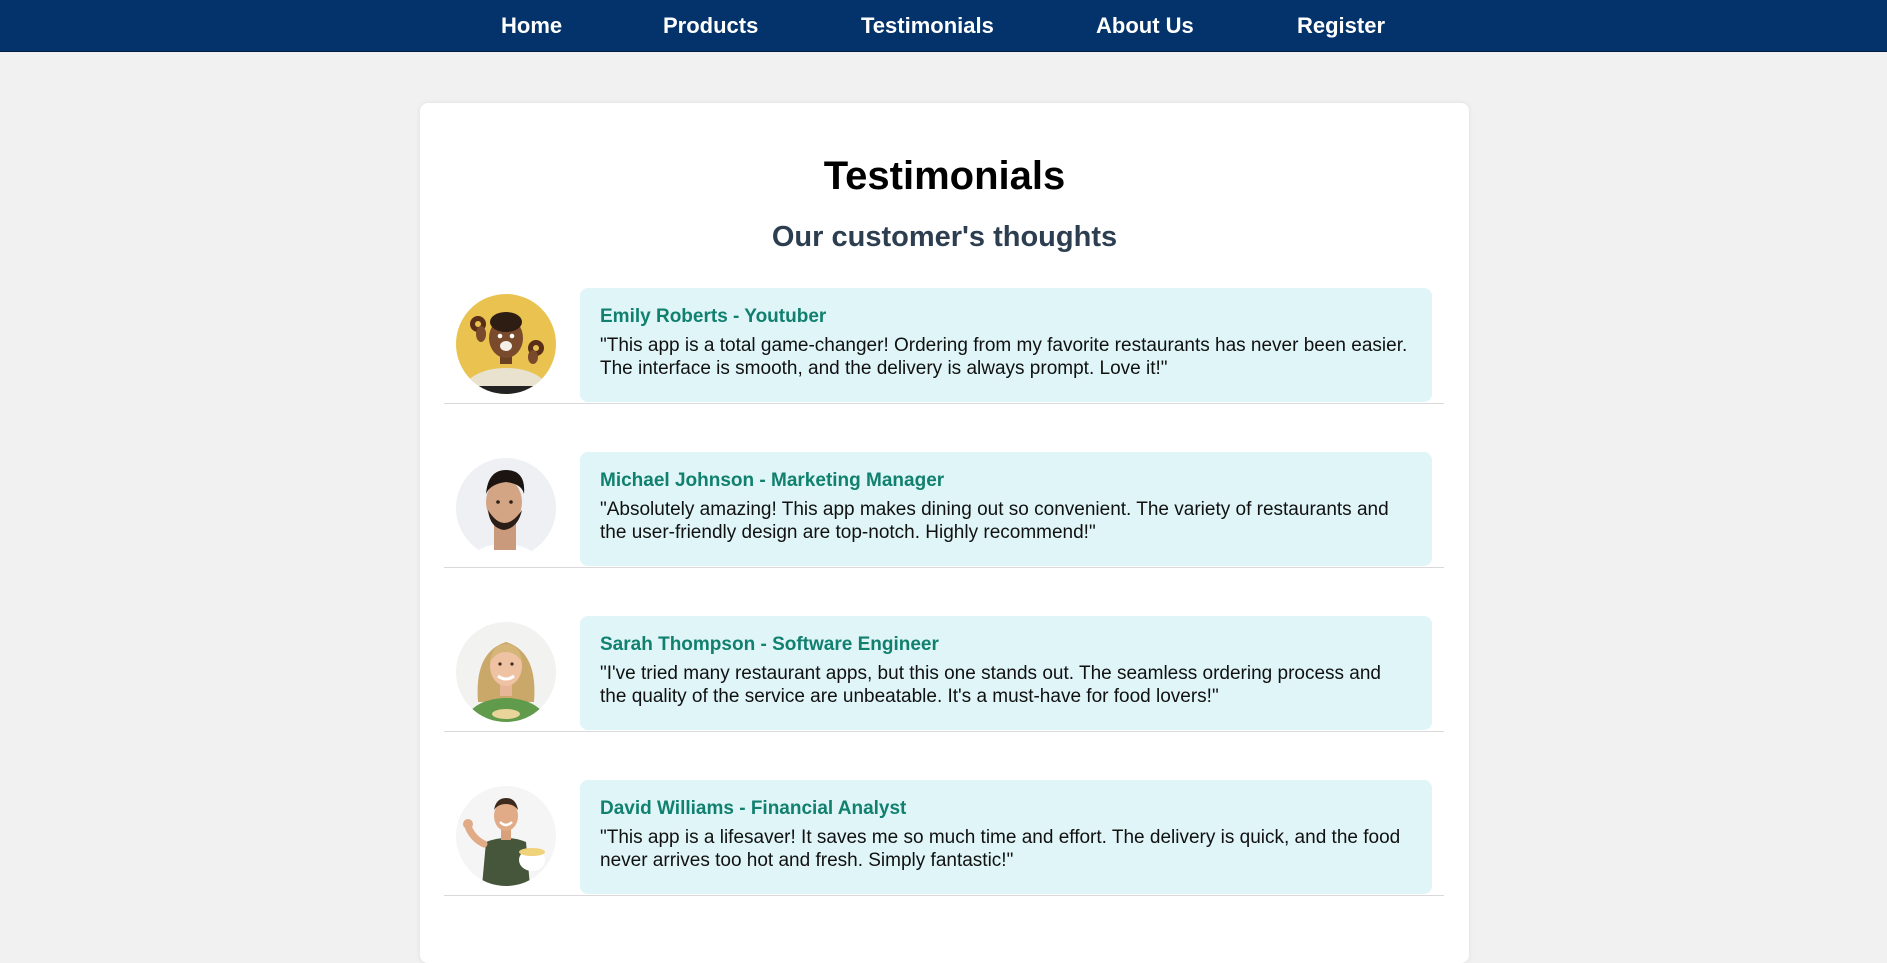 The image size is (1887, 963). I want to click on testimonial-author: David Williams - Financial Analyst, so click(753, 808).